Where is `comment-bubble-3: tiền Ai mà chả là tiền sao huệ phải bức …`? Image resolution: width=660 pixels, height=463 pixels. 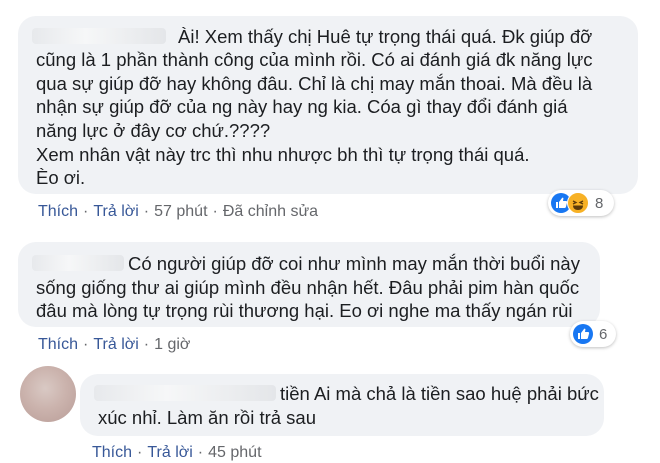 comment-bubble-3: tiền Ai mà chả là tiền sao huệ phải bức … is located at coordinates (342, 405).